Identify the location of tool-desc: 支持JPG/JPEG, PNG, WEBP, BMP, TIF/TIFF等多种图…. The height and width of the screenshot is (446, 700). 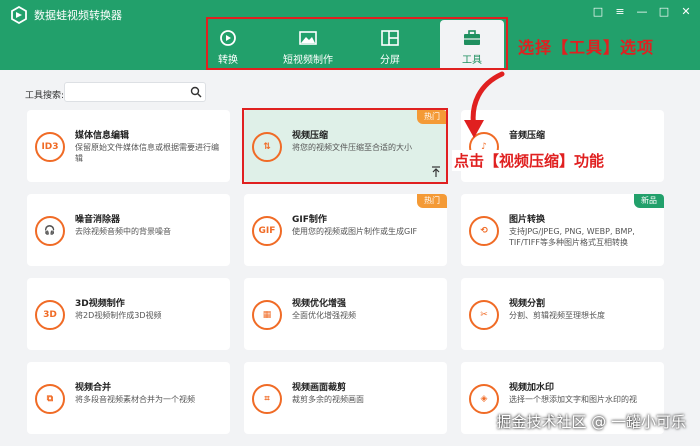
(572, 237).